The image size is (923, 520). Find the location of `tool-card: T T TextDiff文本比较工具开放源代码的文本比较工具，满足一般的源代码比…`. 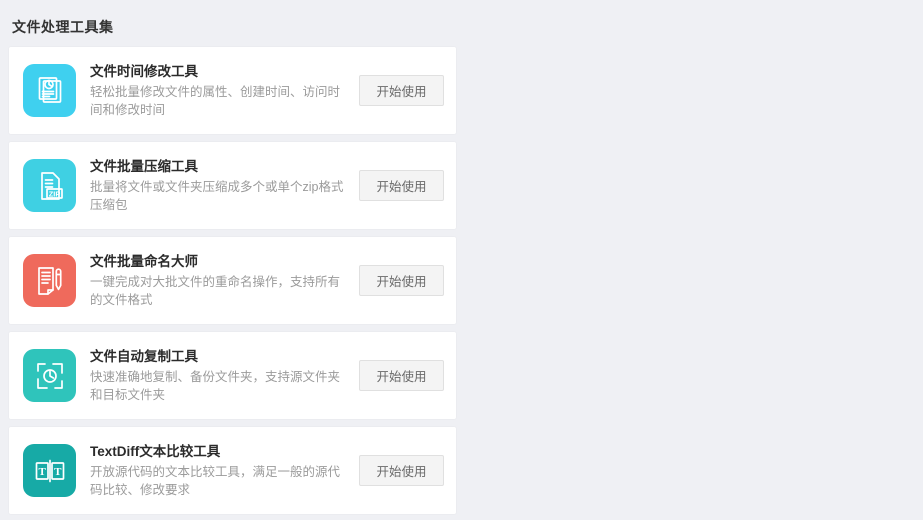

tool-card: T T TextDiff文本比较工具开放源代码的文本比较工具，满足一般的源代码比… is located at coordinates (232, 470).